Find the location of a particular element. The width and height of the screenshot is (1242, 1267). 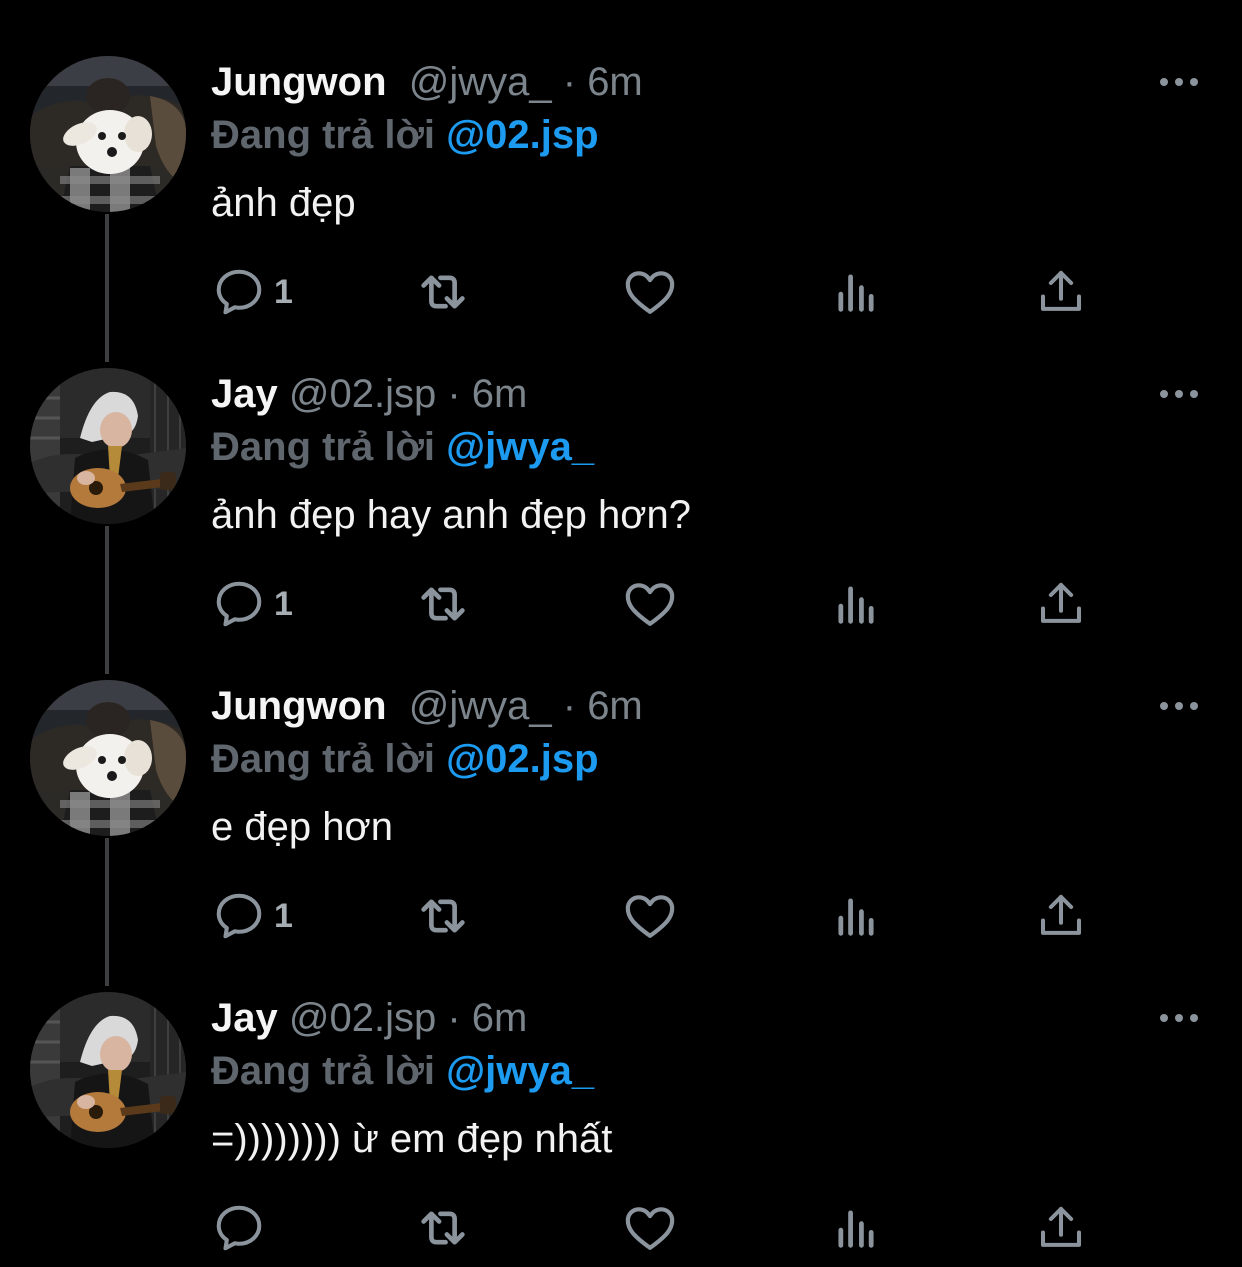

retweet-icon is located at coordinates (443, 1228).